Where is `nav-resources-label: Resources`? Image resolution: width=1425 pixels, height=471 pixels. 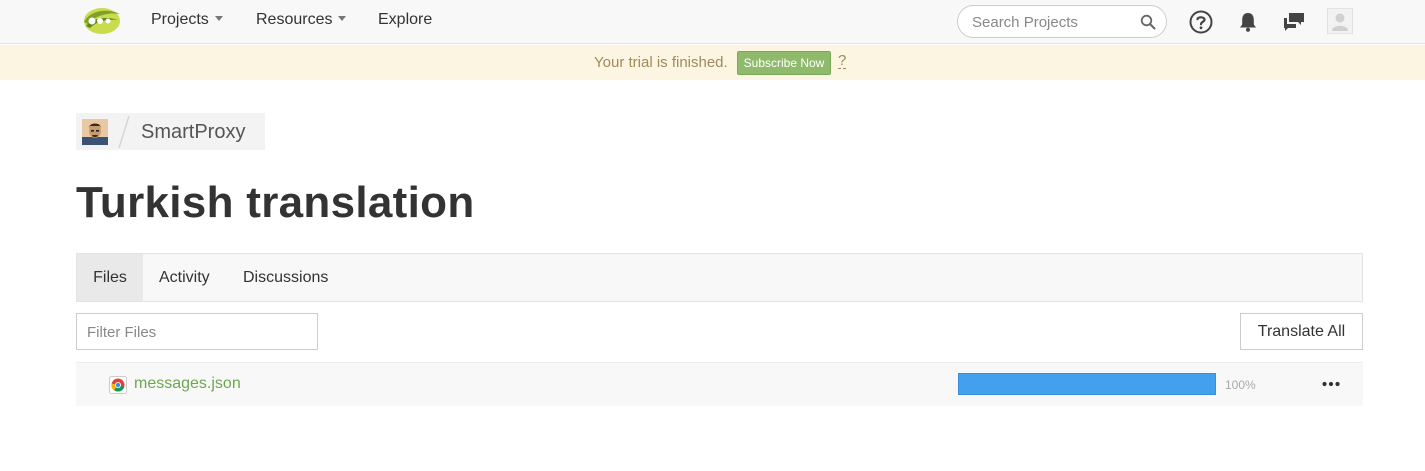 nav-resources-label: Resources is located at coordinates (294, 19).